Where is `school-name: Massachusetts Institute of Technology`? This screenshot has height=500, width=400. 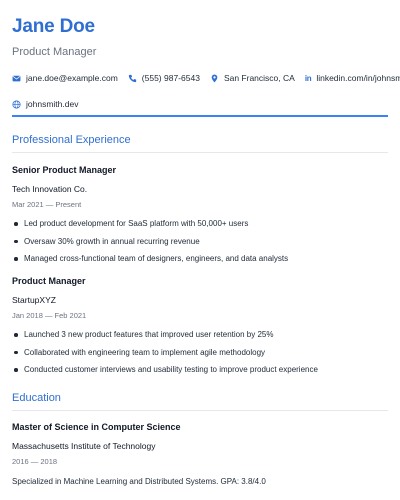 school-name: Massachusetts Institute of Technology is located at coordinates (84, 446).